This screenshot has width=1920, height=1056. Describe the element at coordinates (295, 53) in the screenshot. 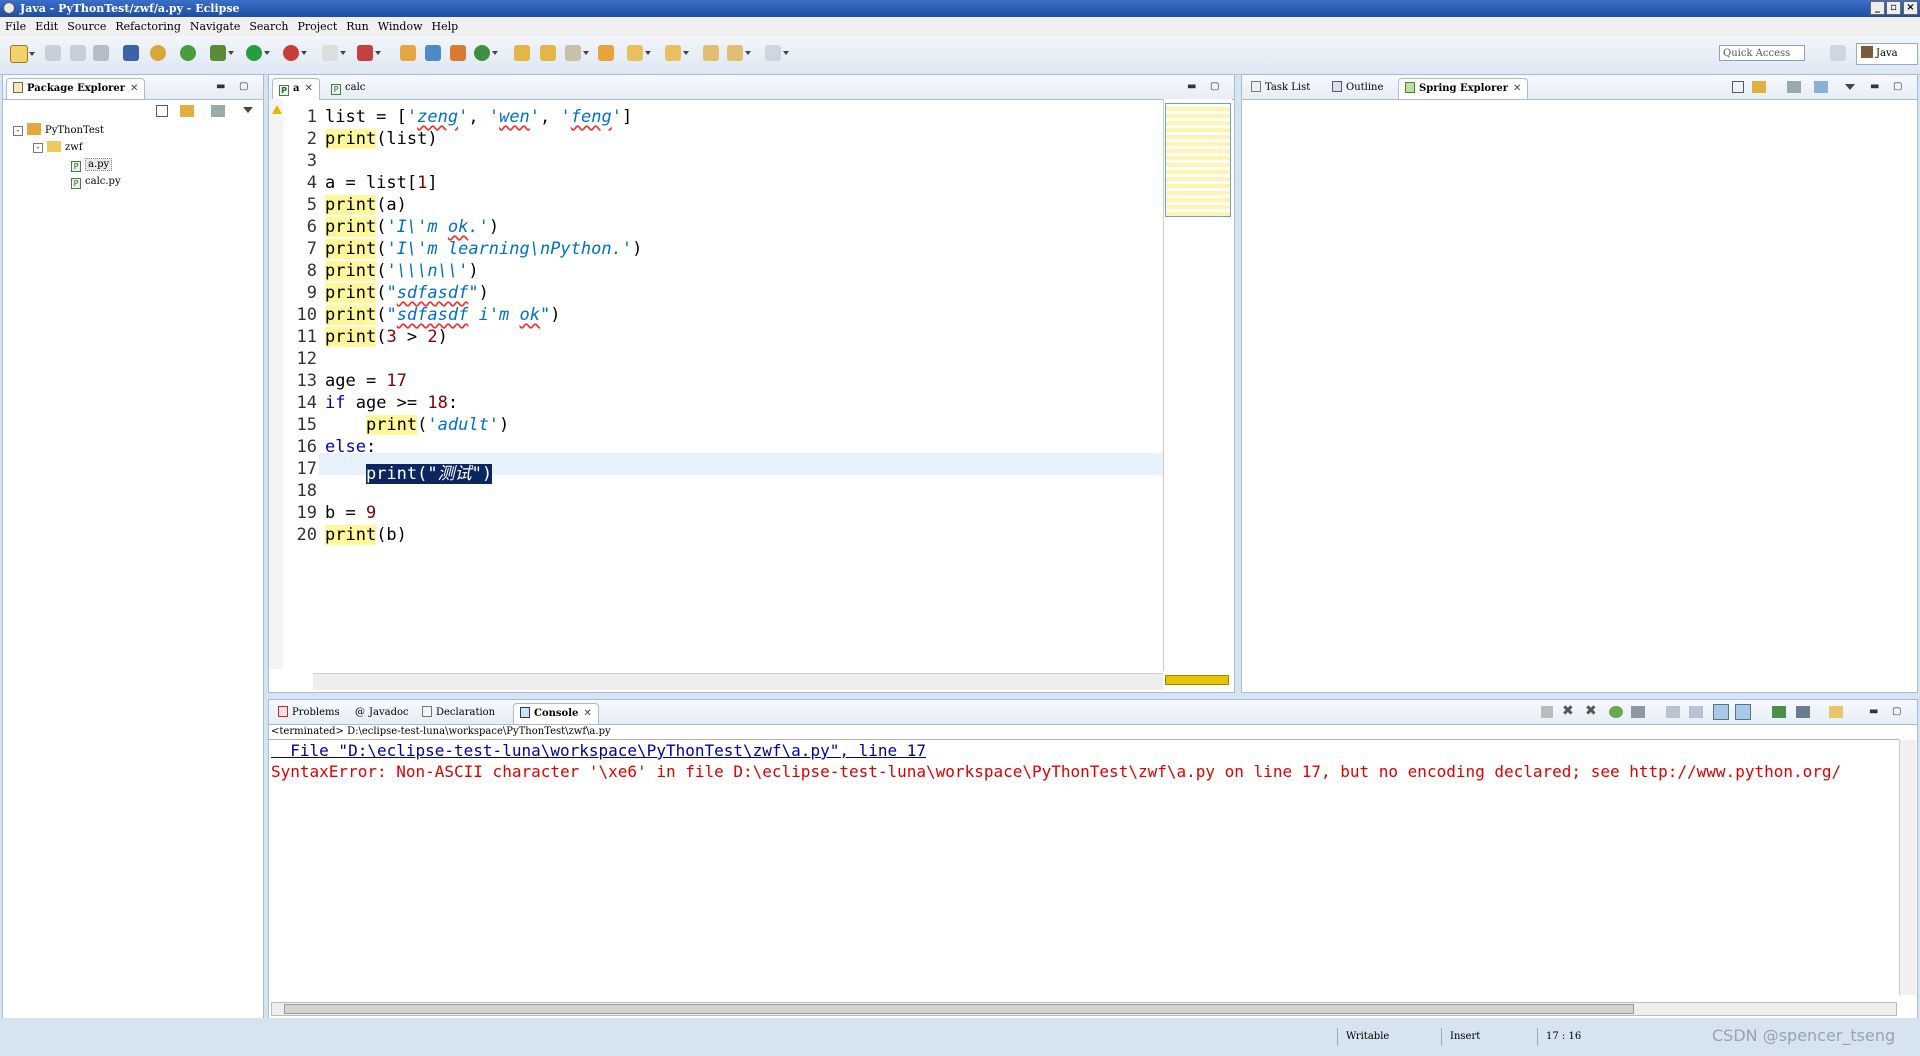

I see `debug-icon` at that location.